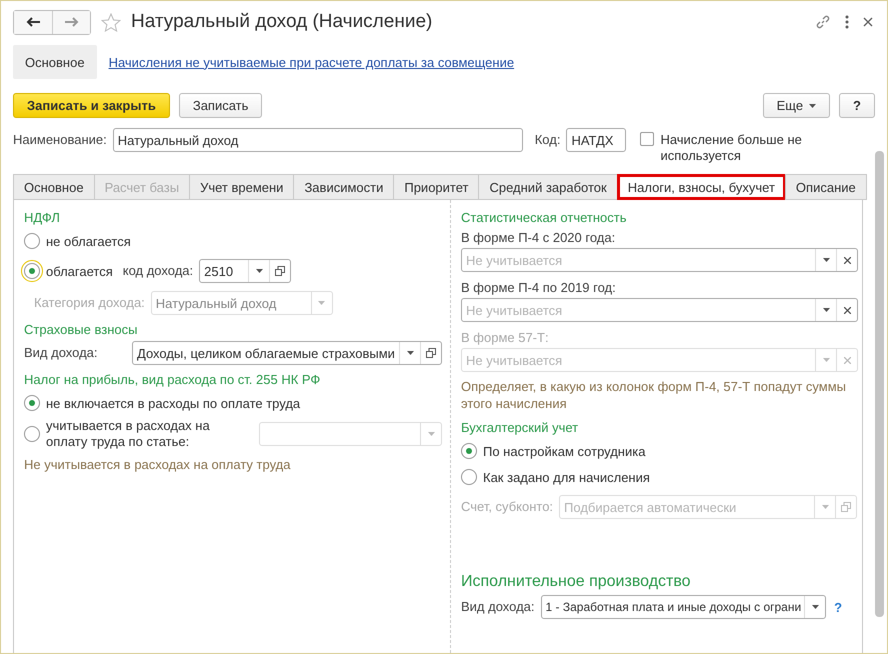  Describe the element at coordinates (566, 477) in the screenshot. I see `radio-label: Как задано для начисления` at that location.